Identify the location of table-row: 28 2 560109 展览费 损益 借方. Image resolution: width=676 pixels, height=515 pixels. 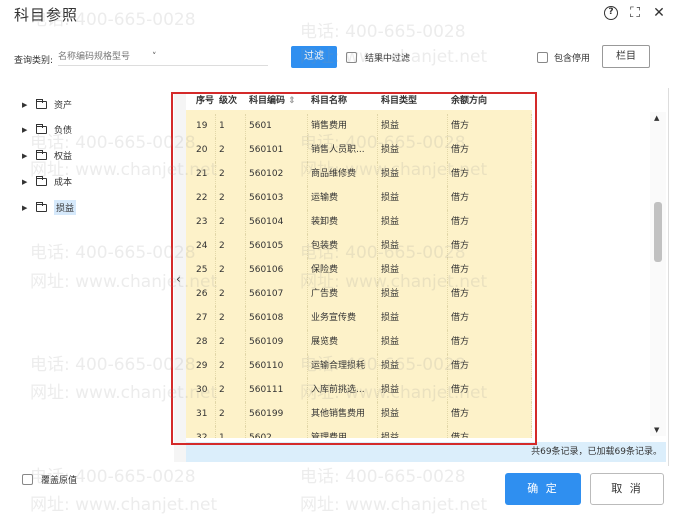
(359, 342).